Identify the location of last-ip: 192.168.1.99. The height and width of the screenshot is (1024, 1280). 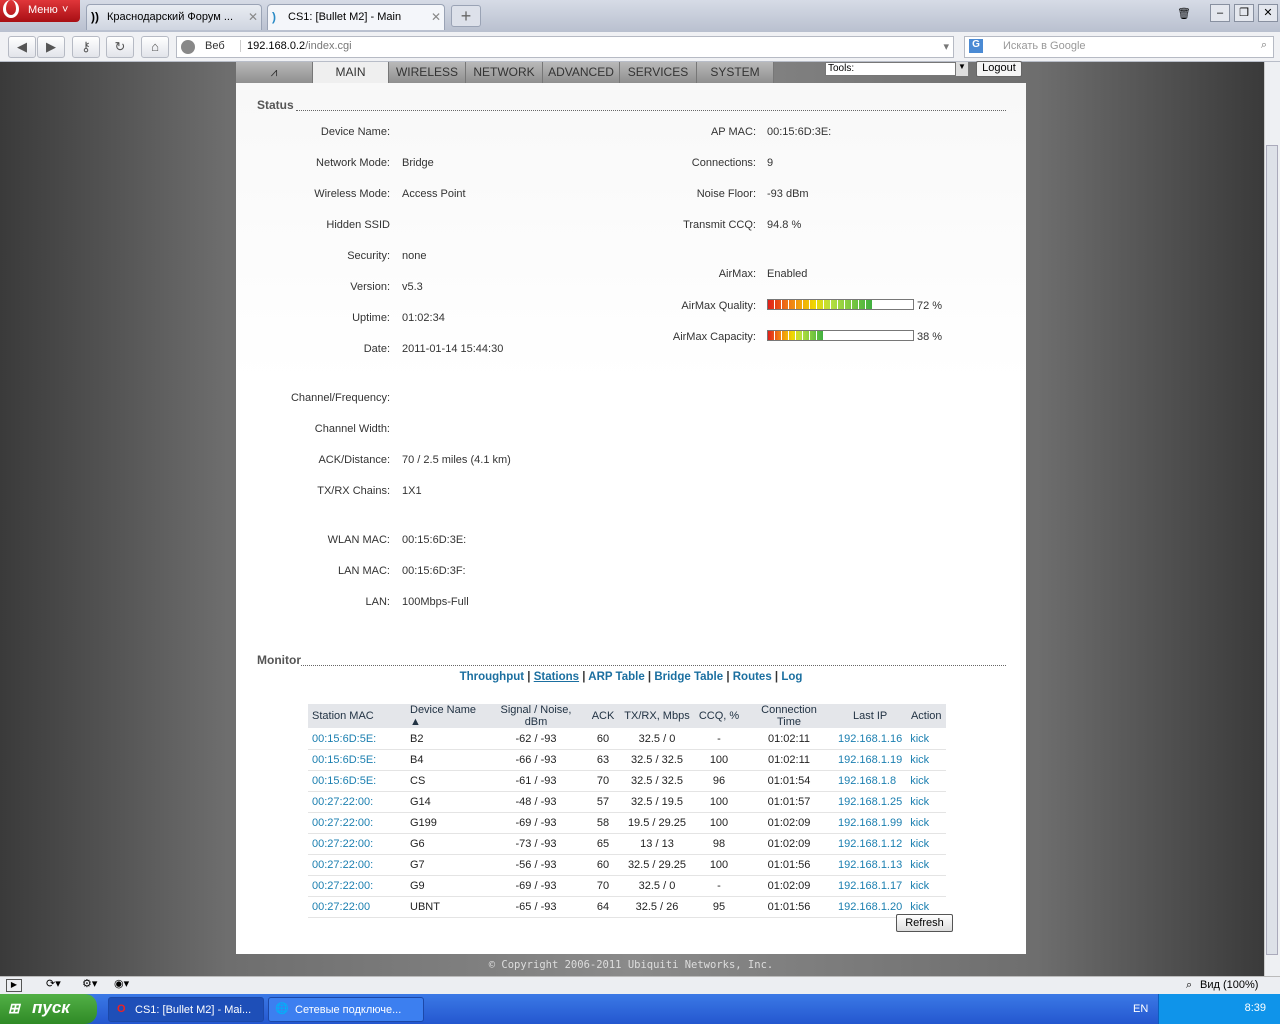
(870, 823).